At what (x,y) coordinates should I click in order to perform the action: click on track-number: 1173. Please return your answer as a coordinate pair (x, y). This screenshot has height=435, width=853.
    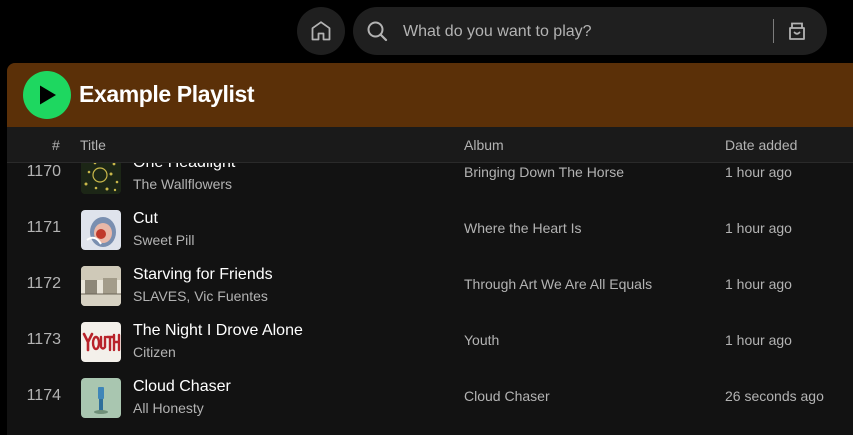
    Looking at the image, I should click on (43, 339).